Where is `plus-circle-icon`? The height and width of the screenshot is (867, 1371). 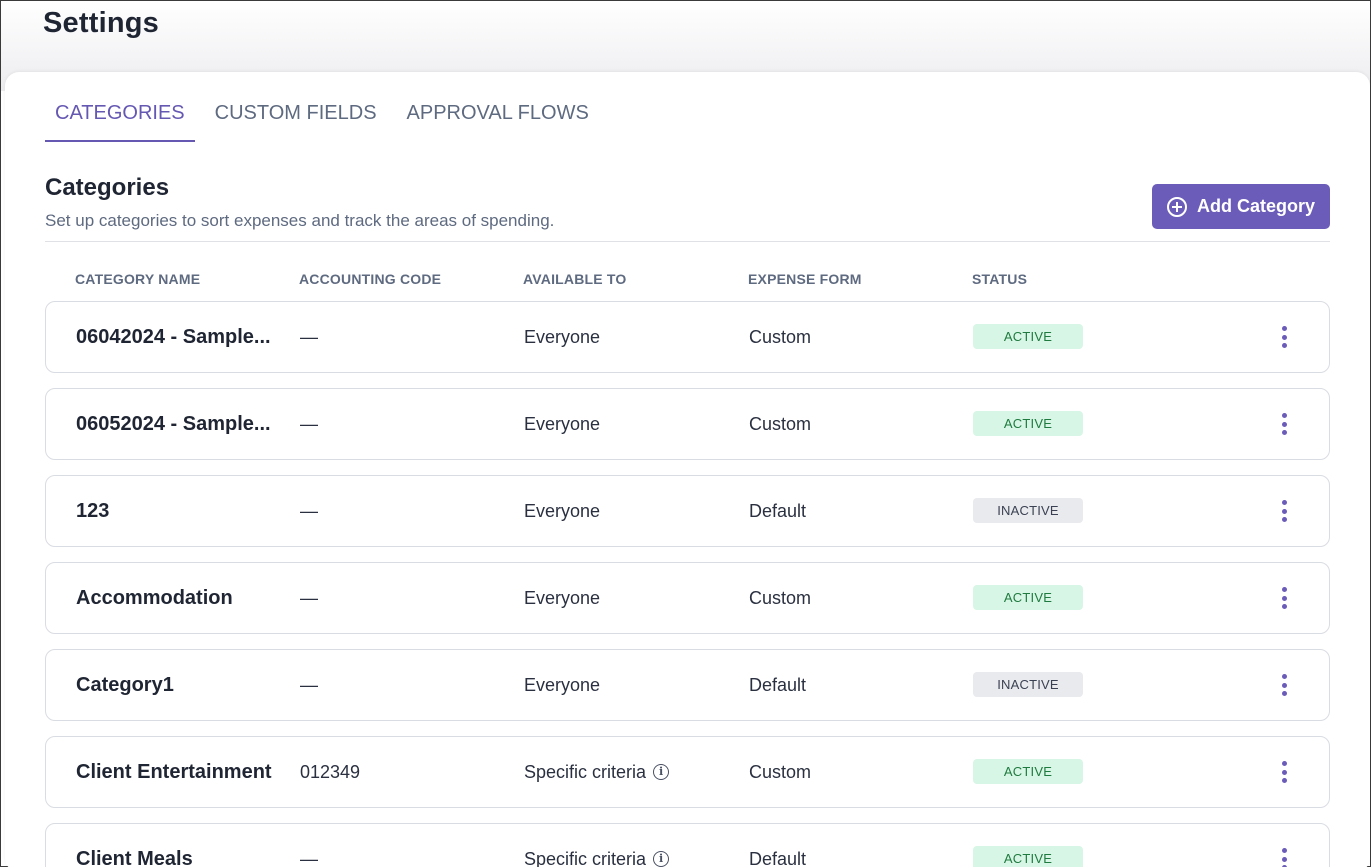 plus-circle-icon is located at coordinates (1176, 206).